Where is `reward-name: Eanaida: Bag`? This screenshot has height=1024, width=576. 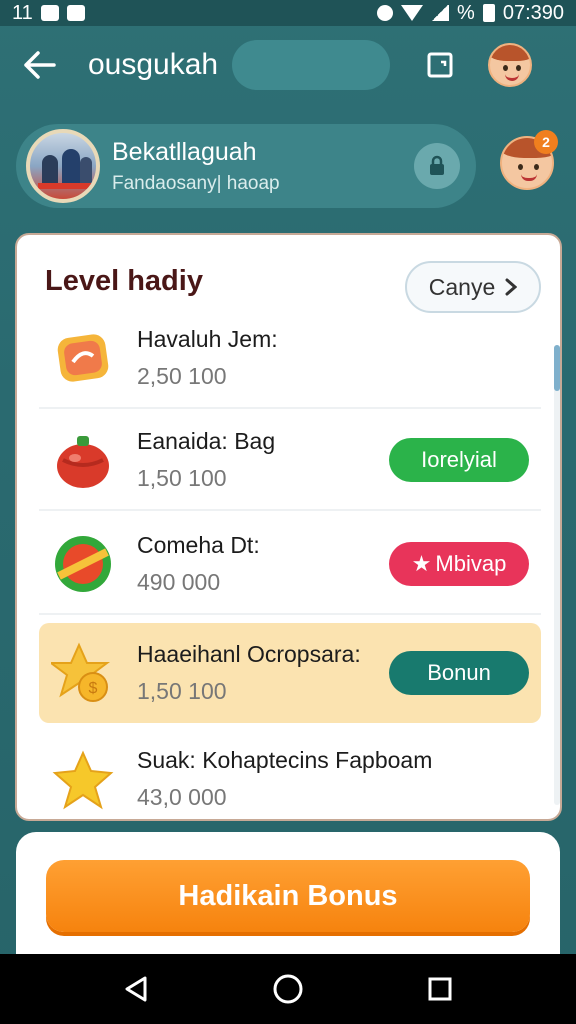 reward-name: Eanaida: Bag is located at coordinates (206, 441).